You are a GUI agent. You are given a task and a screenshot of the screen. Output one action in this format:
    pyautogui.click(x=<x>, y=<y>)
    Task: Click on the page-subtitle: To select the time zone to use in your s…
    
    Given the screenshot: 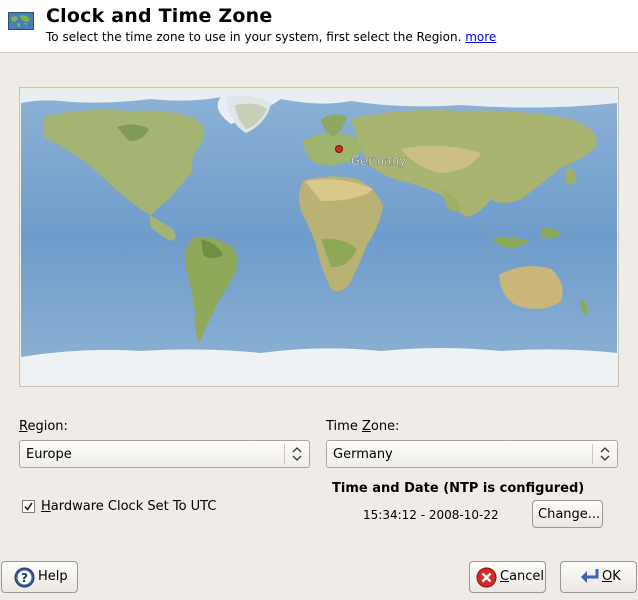 What is the action you would take?
    pyautogui.click(x=271, y=37)
    